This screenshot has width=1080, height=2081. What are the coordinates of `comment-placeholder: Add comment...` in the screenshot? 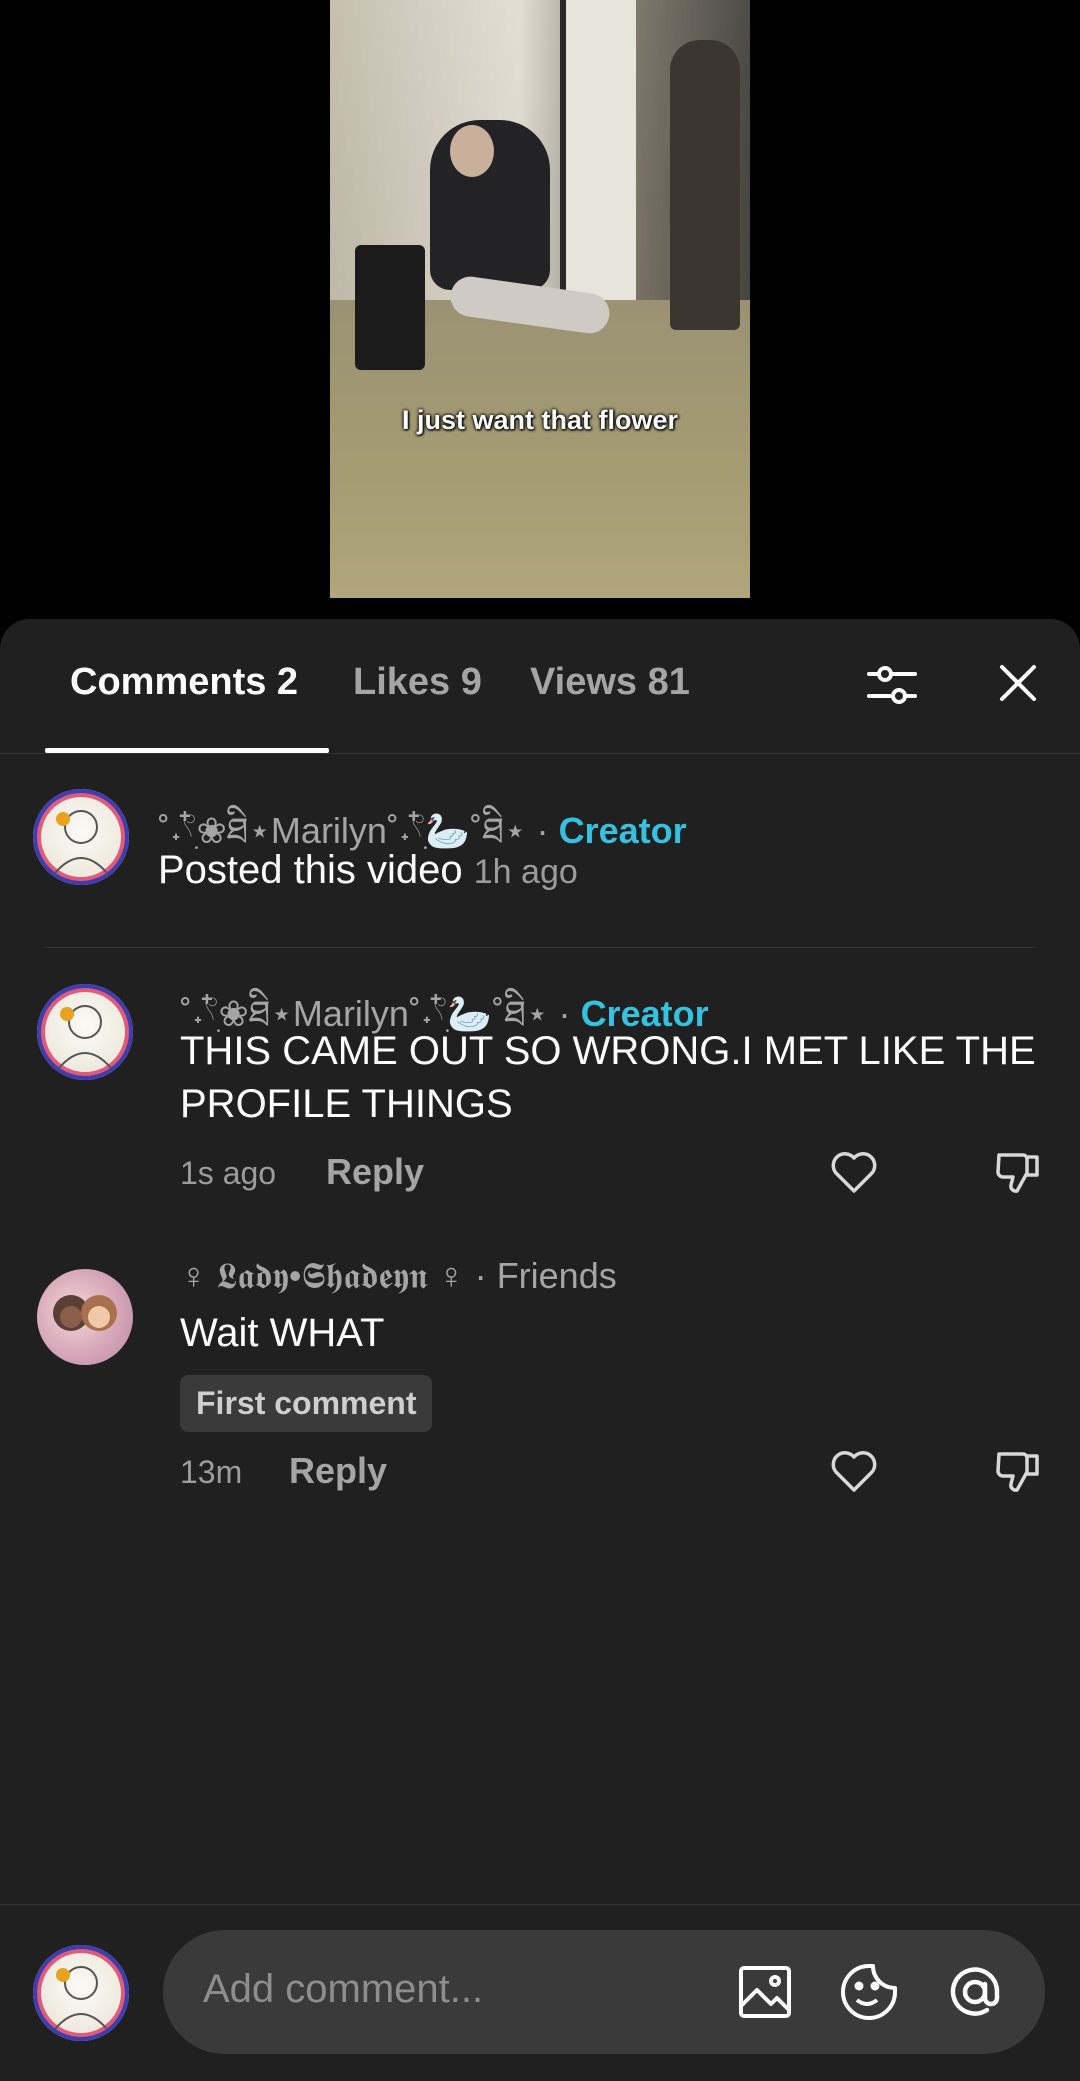 It's located at (343, 1989).